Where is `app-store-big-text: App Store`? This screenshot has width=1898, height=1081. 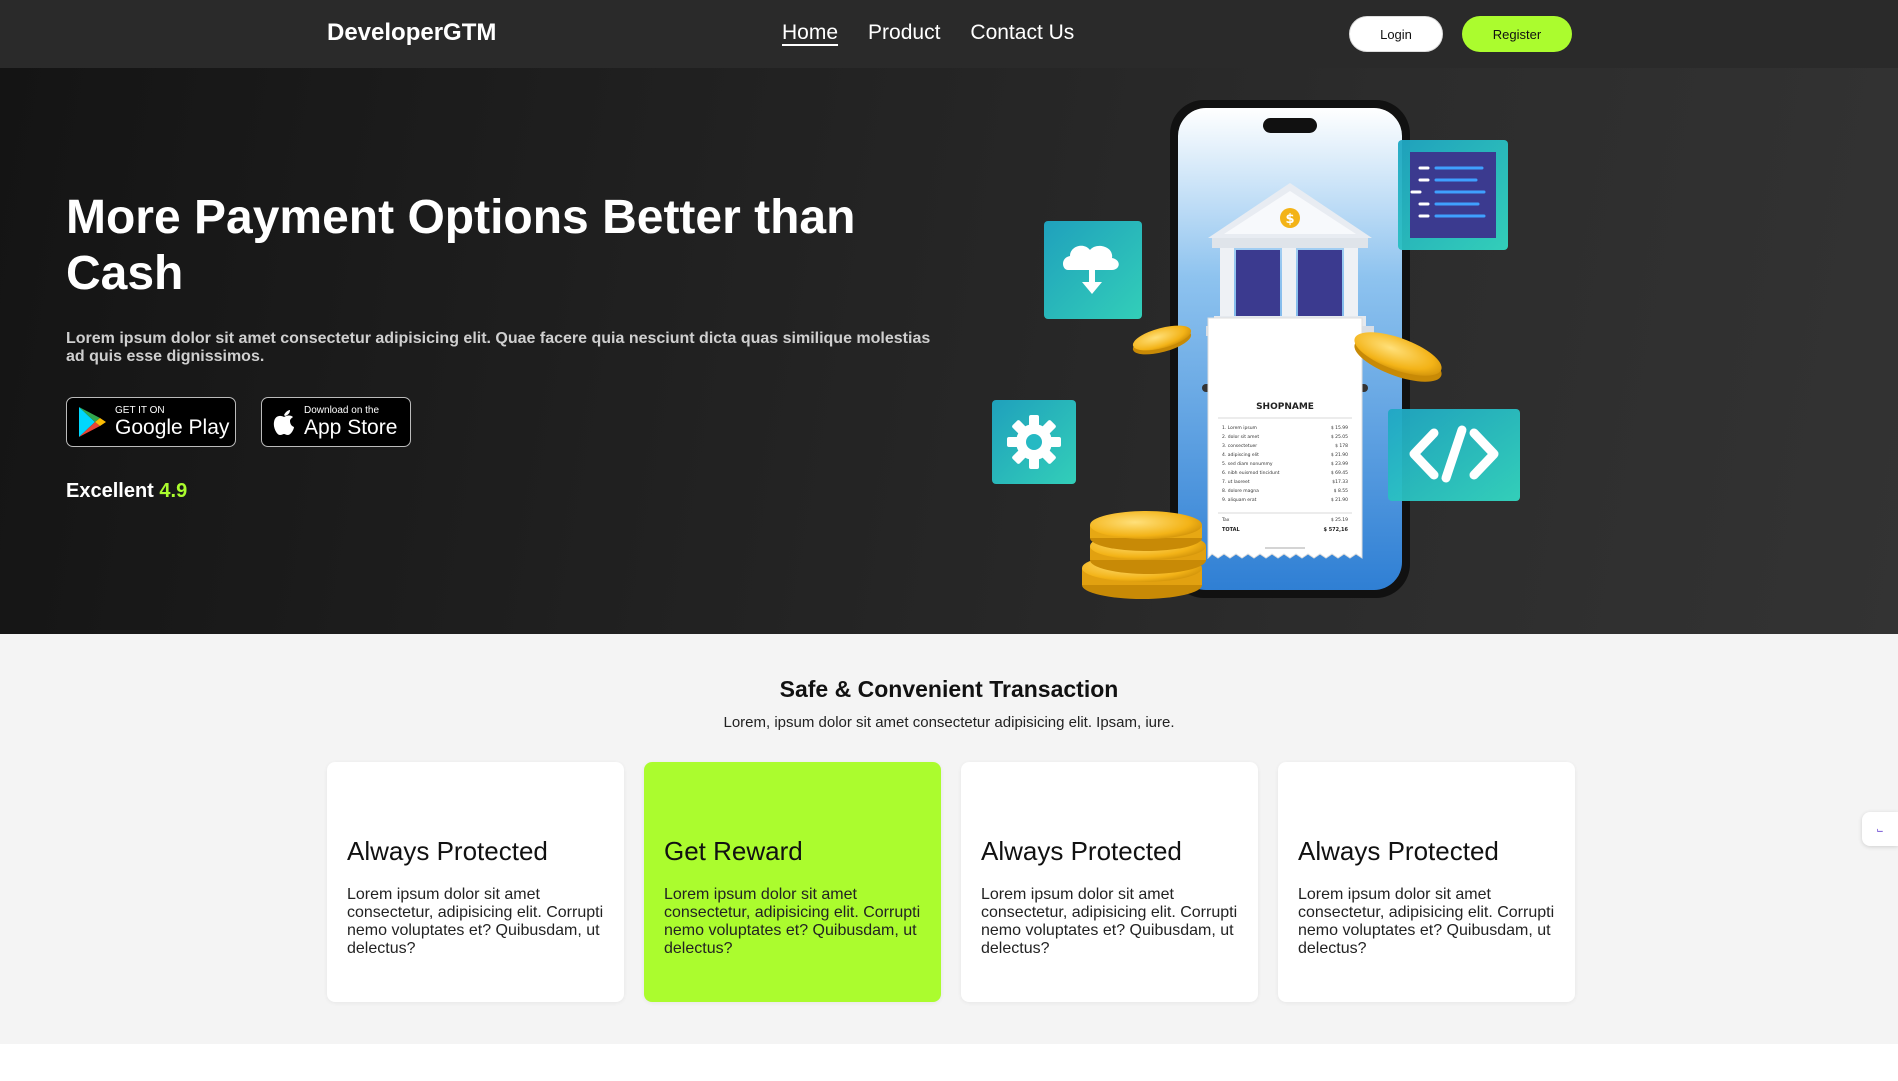 app-store-big-text: App Store is located at coordinates (351, 427).